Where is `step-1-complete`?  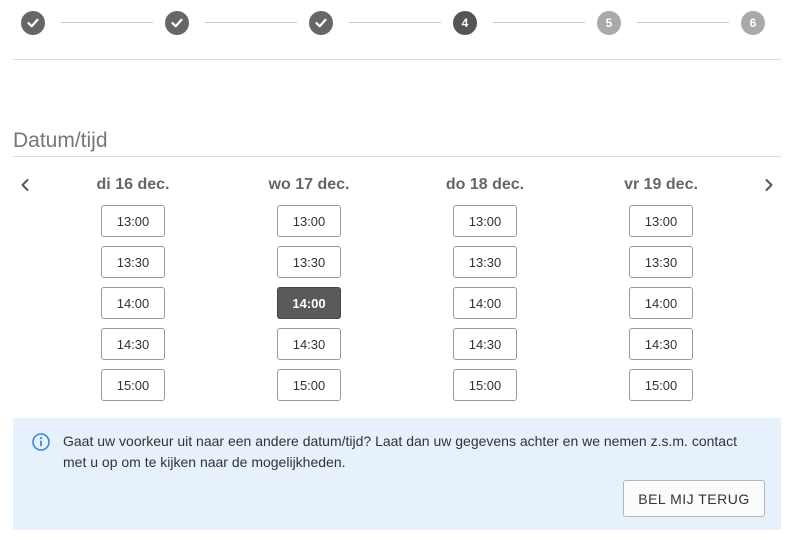
step-1-complete is located at coordinates (33, 23).